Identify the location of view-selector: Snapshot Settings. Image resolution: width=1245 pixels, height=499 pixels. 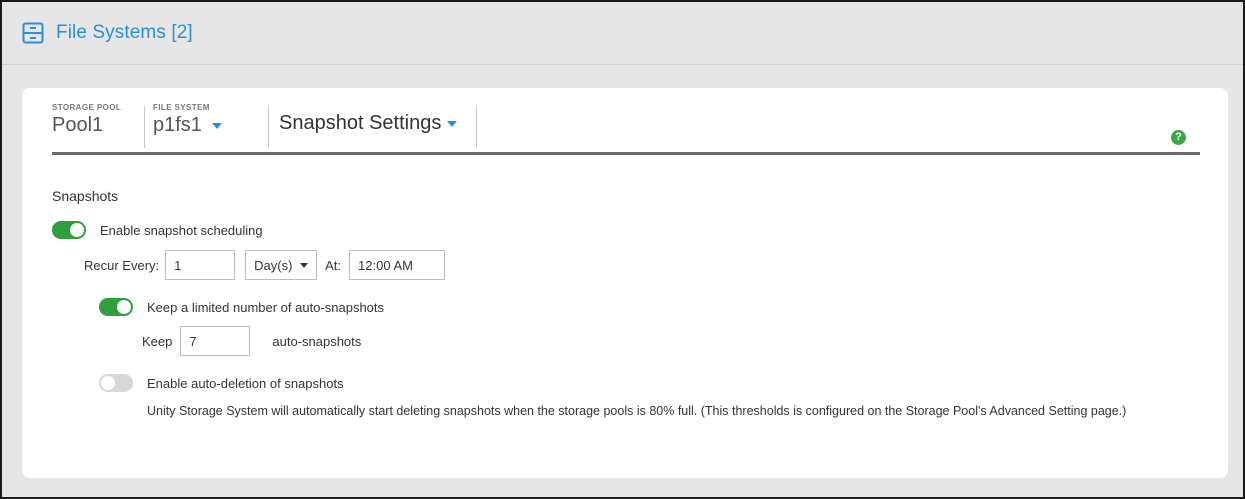
(384, 122).